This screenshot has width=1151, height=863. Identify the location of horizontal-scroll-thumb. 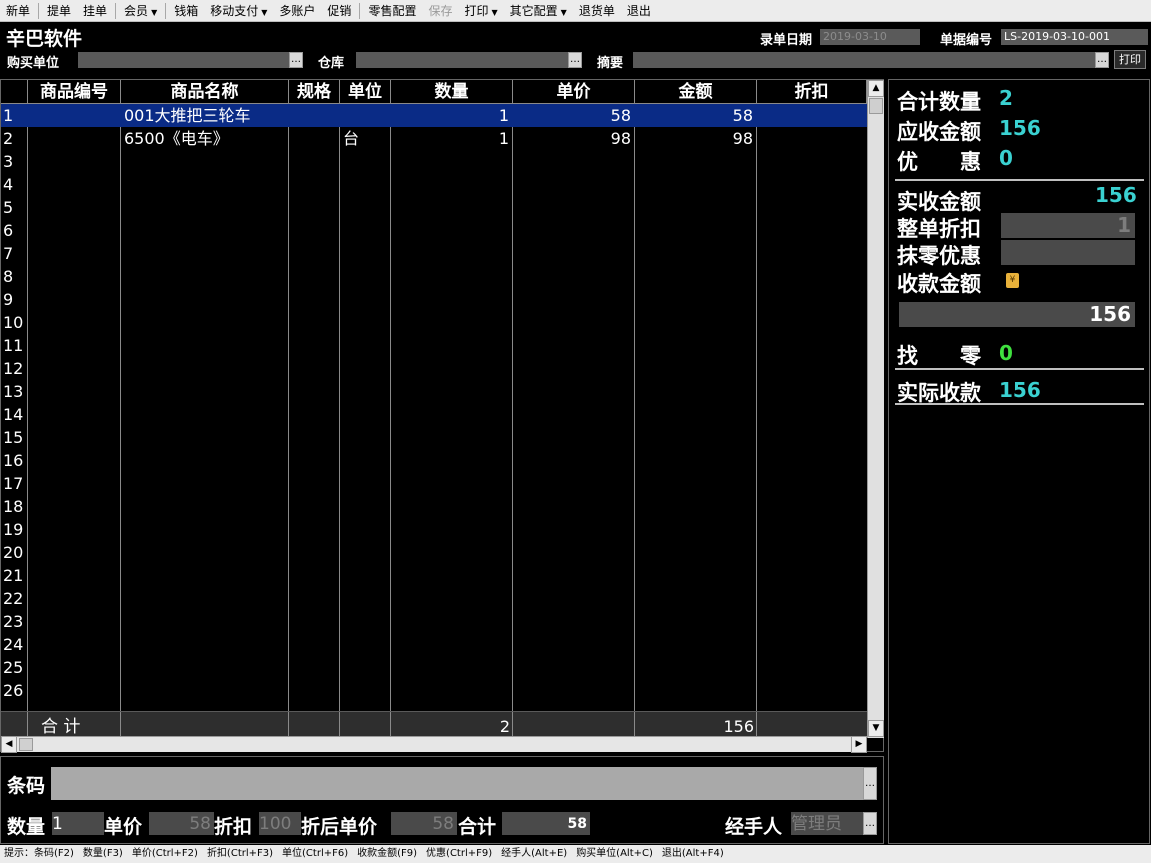
(26, 744).